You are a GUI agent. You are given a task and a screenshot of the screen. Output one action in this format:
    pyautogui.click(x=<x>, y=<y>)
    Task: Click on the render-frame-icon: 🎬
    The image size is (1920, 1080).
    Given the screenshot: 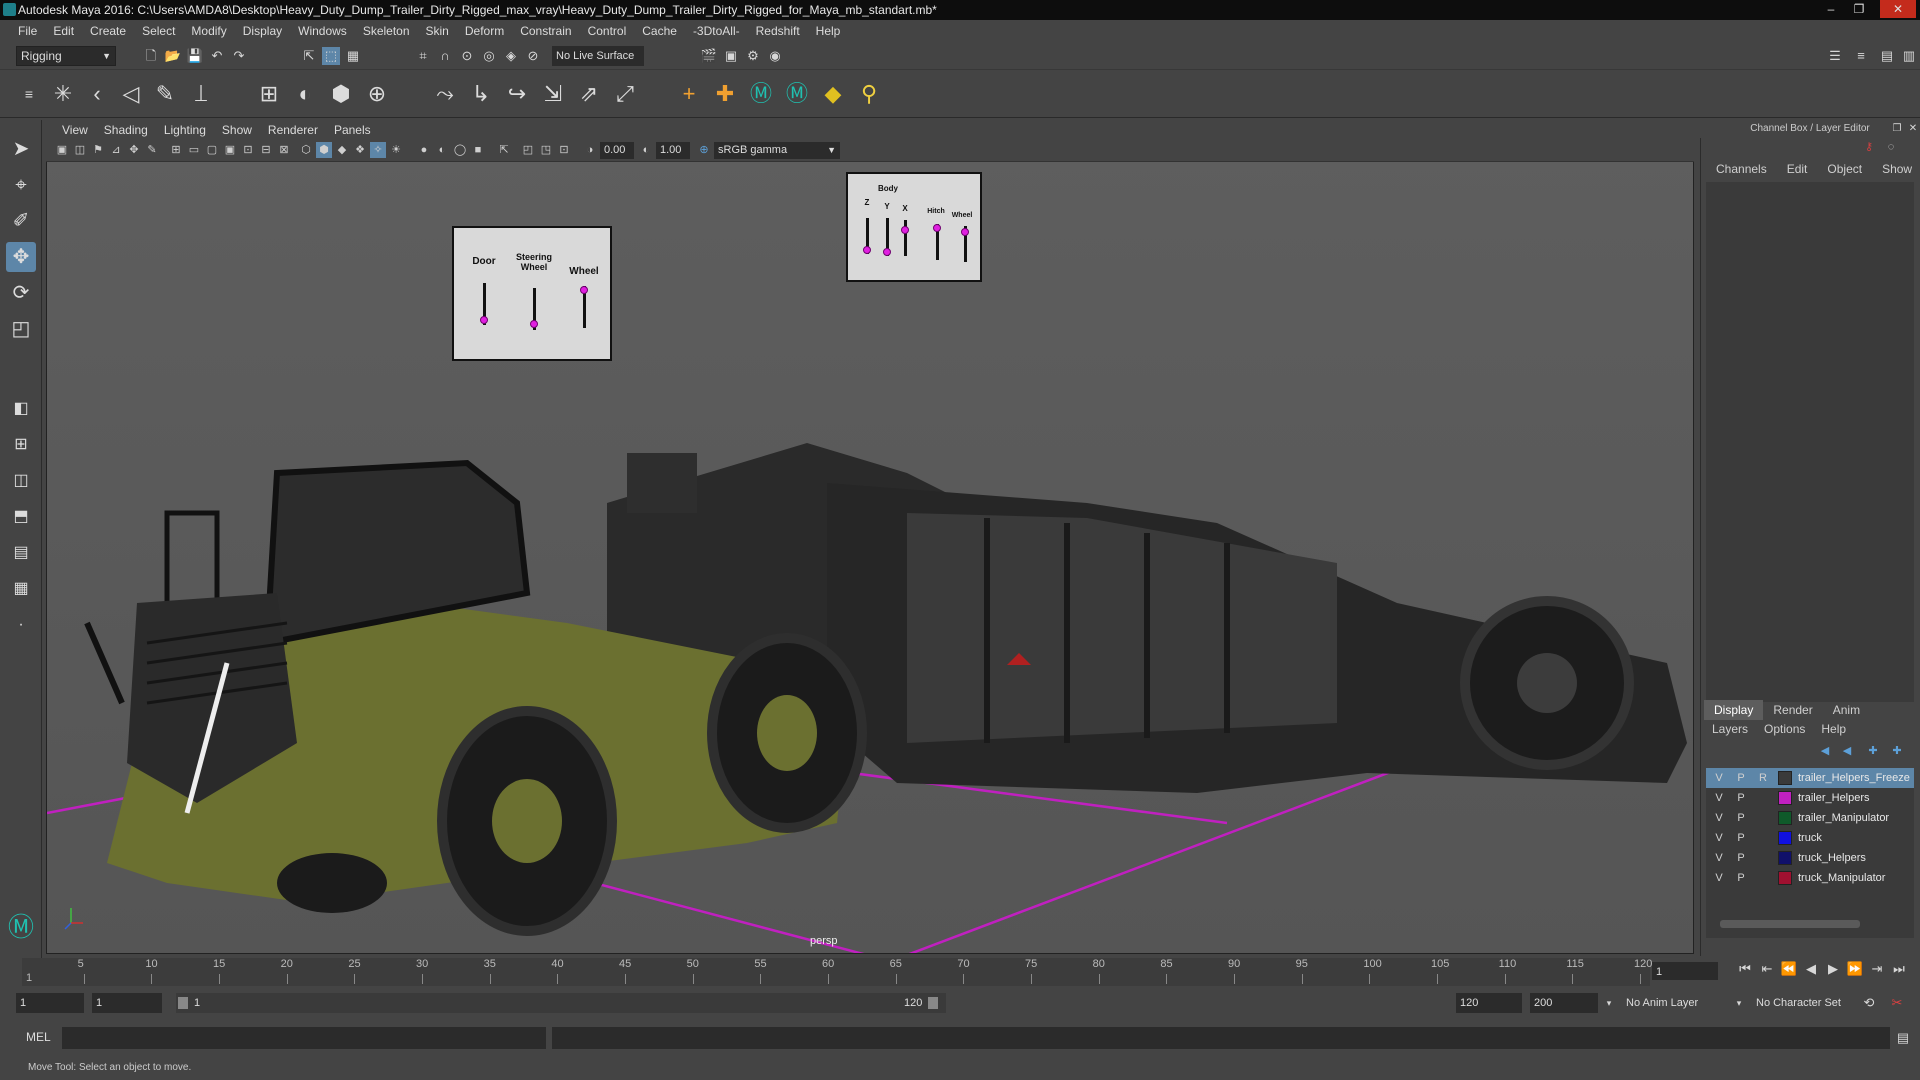 What is the action you would take?
    pyautogui.click(x=709, y=56)
    